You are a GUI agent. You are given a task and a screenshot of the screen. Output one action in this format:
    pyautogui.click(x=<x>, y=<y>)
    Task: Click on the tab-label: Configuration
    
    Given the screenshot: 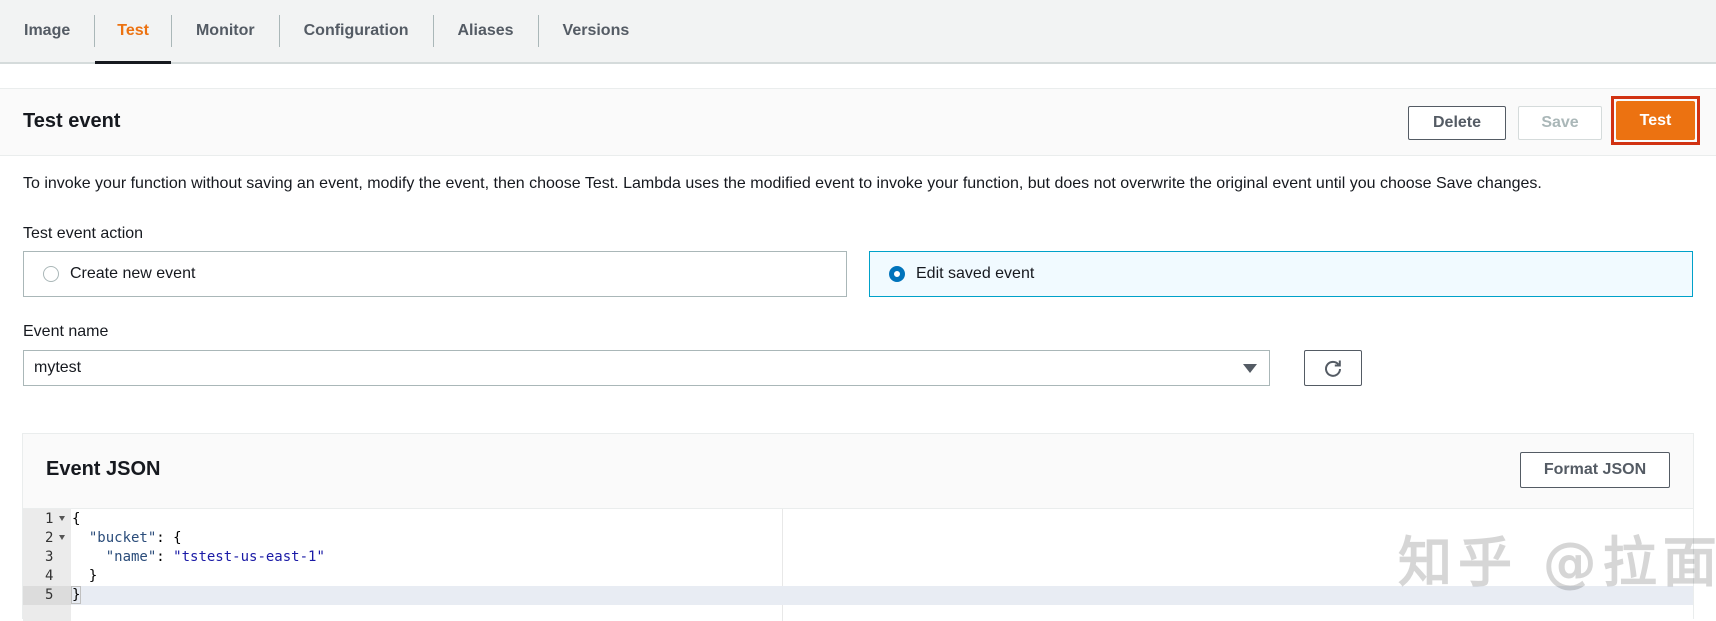 What is the action you would take?
    pyautogui.click(x=356, y=30)
    